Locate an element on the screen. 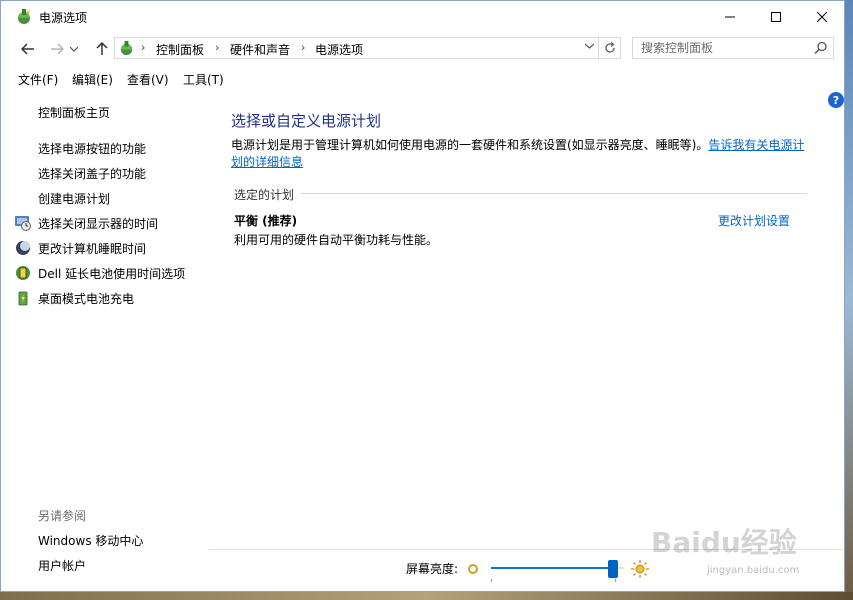 The image size is (853, 600). arrow-left-icon is located at coordinates (27, 49).